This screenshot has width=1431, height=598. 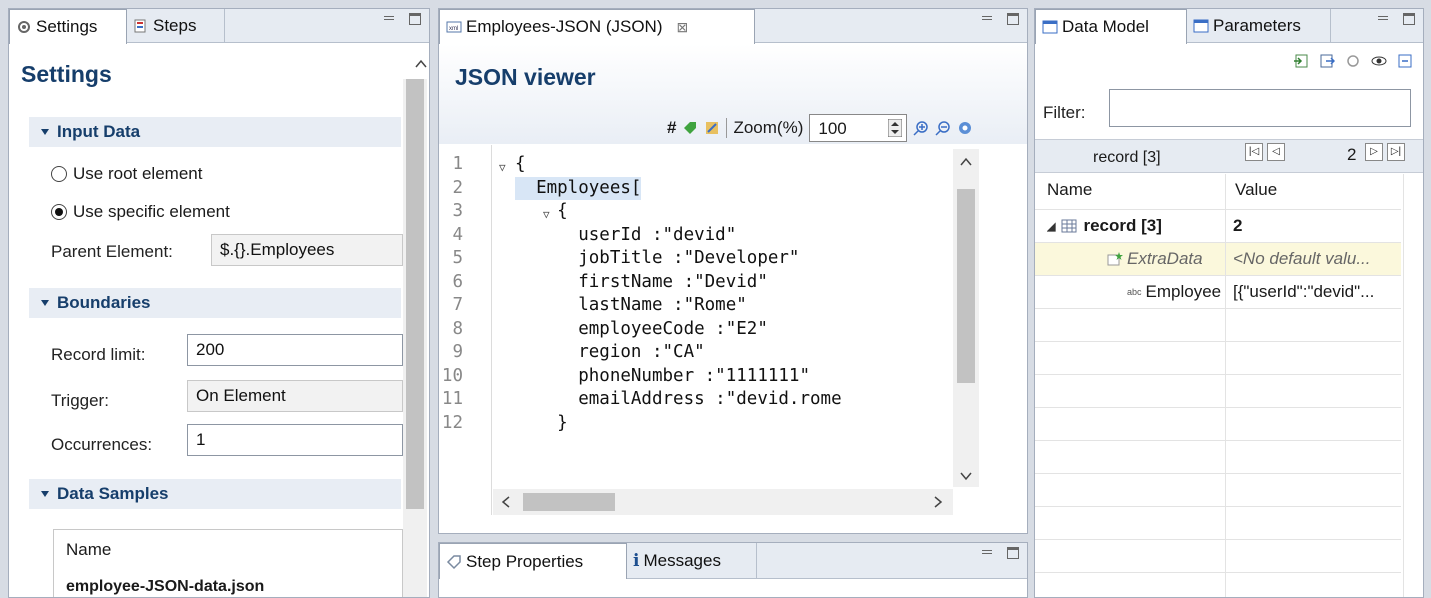 What do you see at coordinates (45, 494) in the screenshot?
I see `expand-icon` at bounding box center [45, 494].